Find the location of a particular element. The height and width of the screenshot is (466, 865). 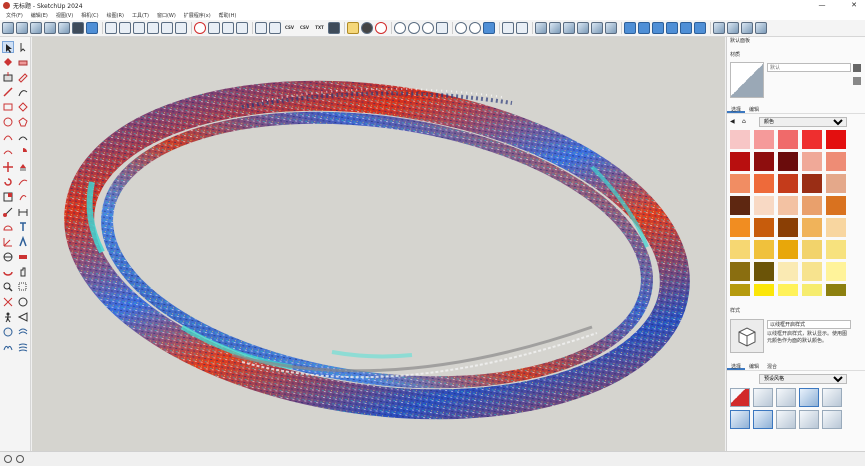

csv-export-icon: CSV is located at coordinates (304, 28).